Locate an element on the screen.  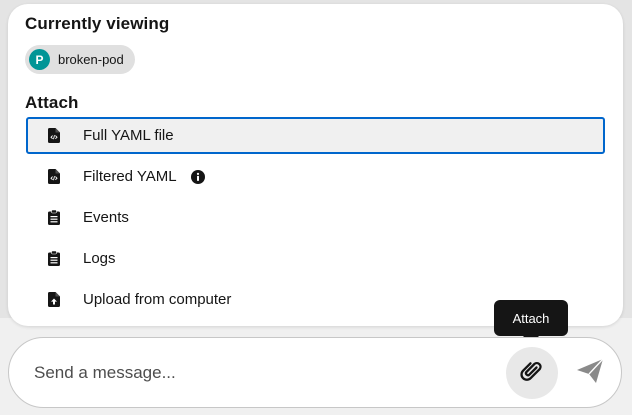
menu-item-events: Events is located at coordinates (315, 217).